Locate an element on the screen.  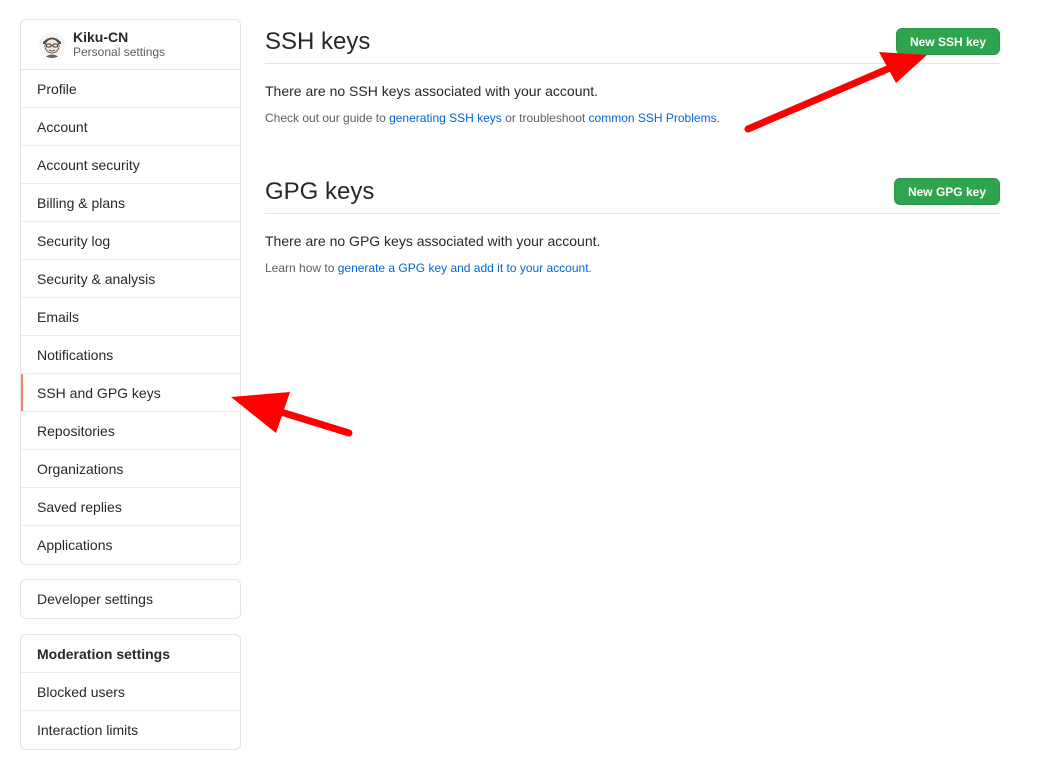
sidebar-item-billing: Billing & plans is located at coordinates (130, 203).